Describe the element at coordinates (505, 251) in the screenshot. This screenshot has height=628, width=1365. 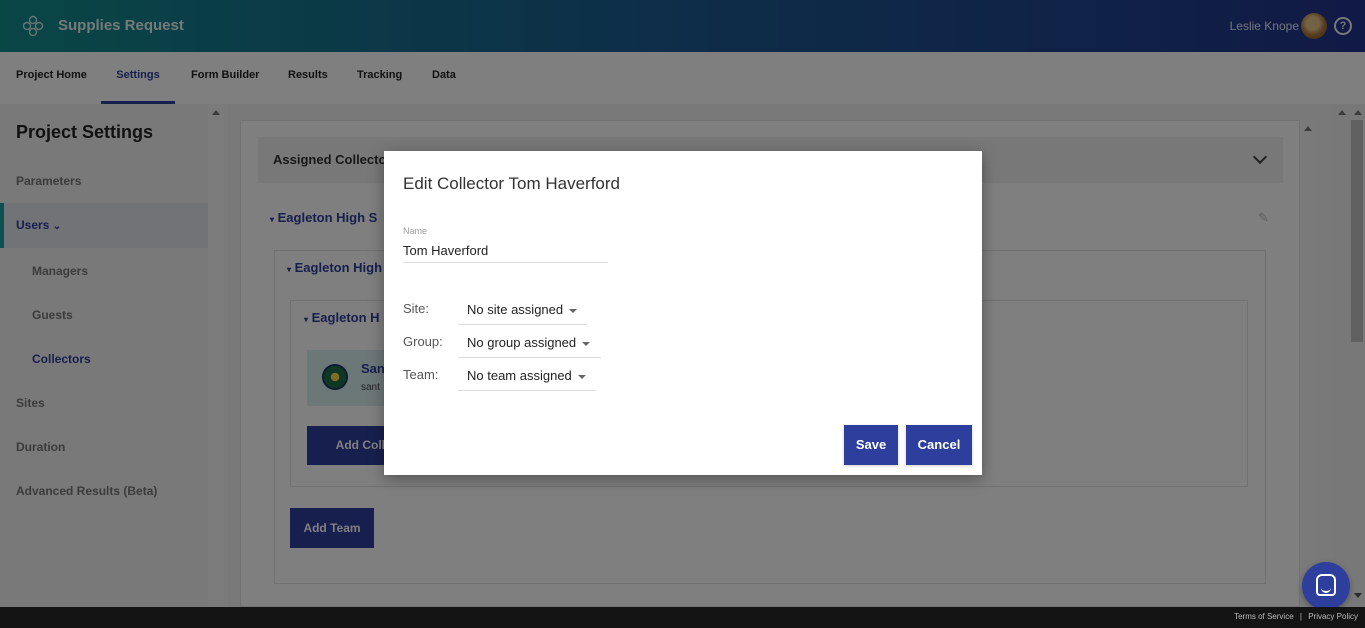
I see `name-field` at that location.